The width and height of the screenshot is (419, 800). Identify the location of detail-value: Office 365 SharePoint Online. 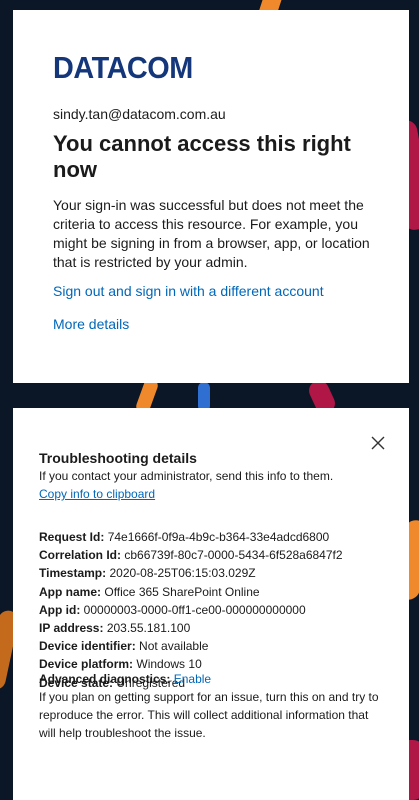
(182, 591).